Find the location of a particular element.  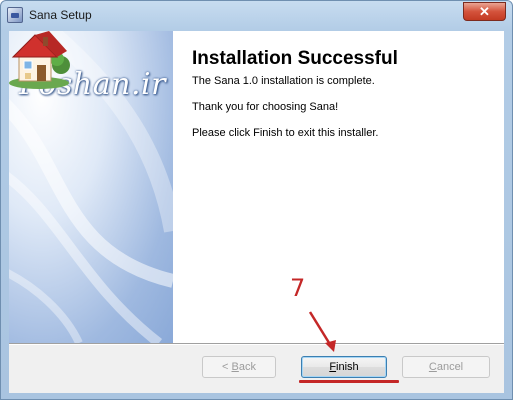

annotation-arrow is located at coordinates (320, 329).